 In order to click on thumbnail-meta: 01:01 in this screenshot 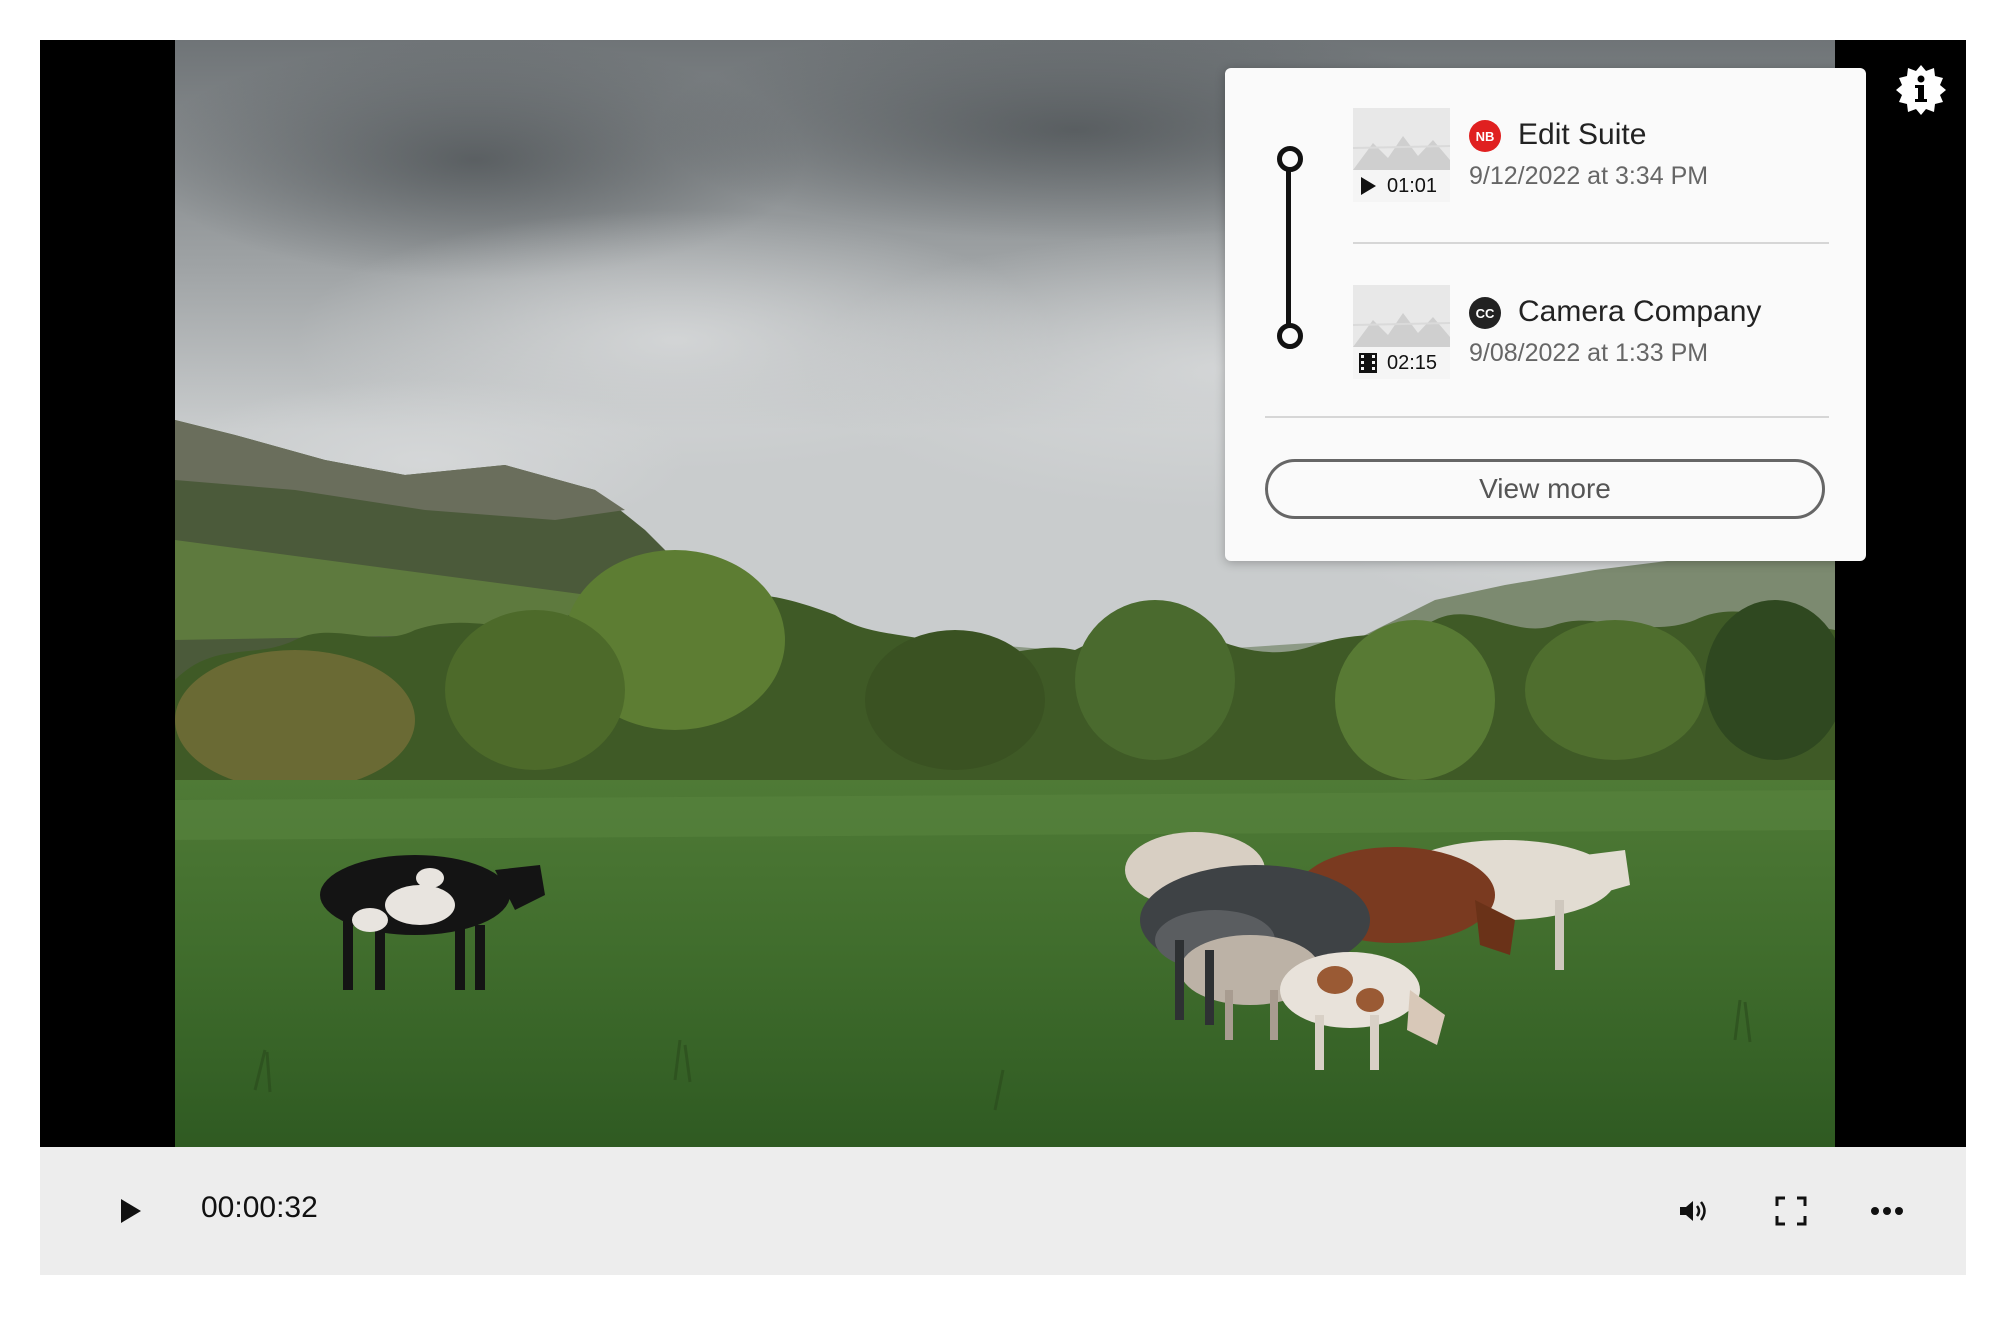, I will do `click(1401, 186)`.